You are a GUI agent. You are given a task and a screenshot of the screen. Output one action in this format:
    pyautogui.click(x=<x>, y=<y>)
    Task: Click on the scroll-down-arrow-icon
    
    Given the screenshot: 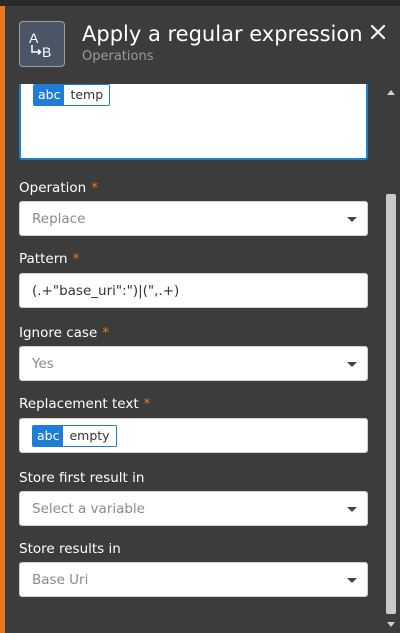 What is the action you would take?
    pyautogui.click(x=391, y=624)
    